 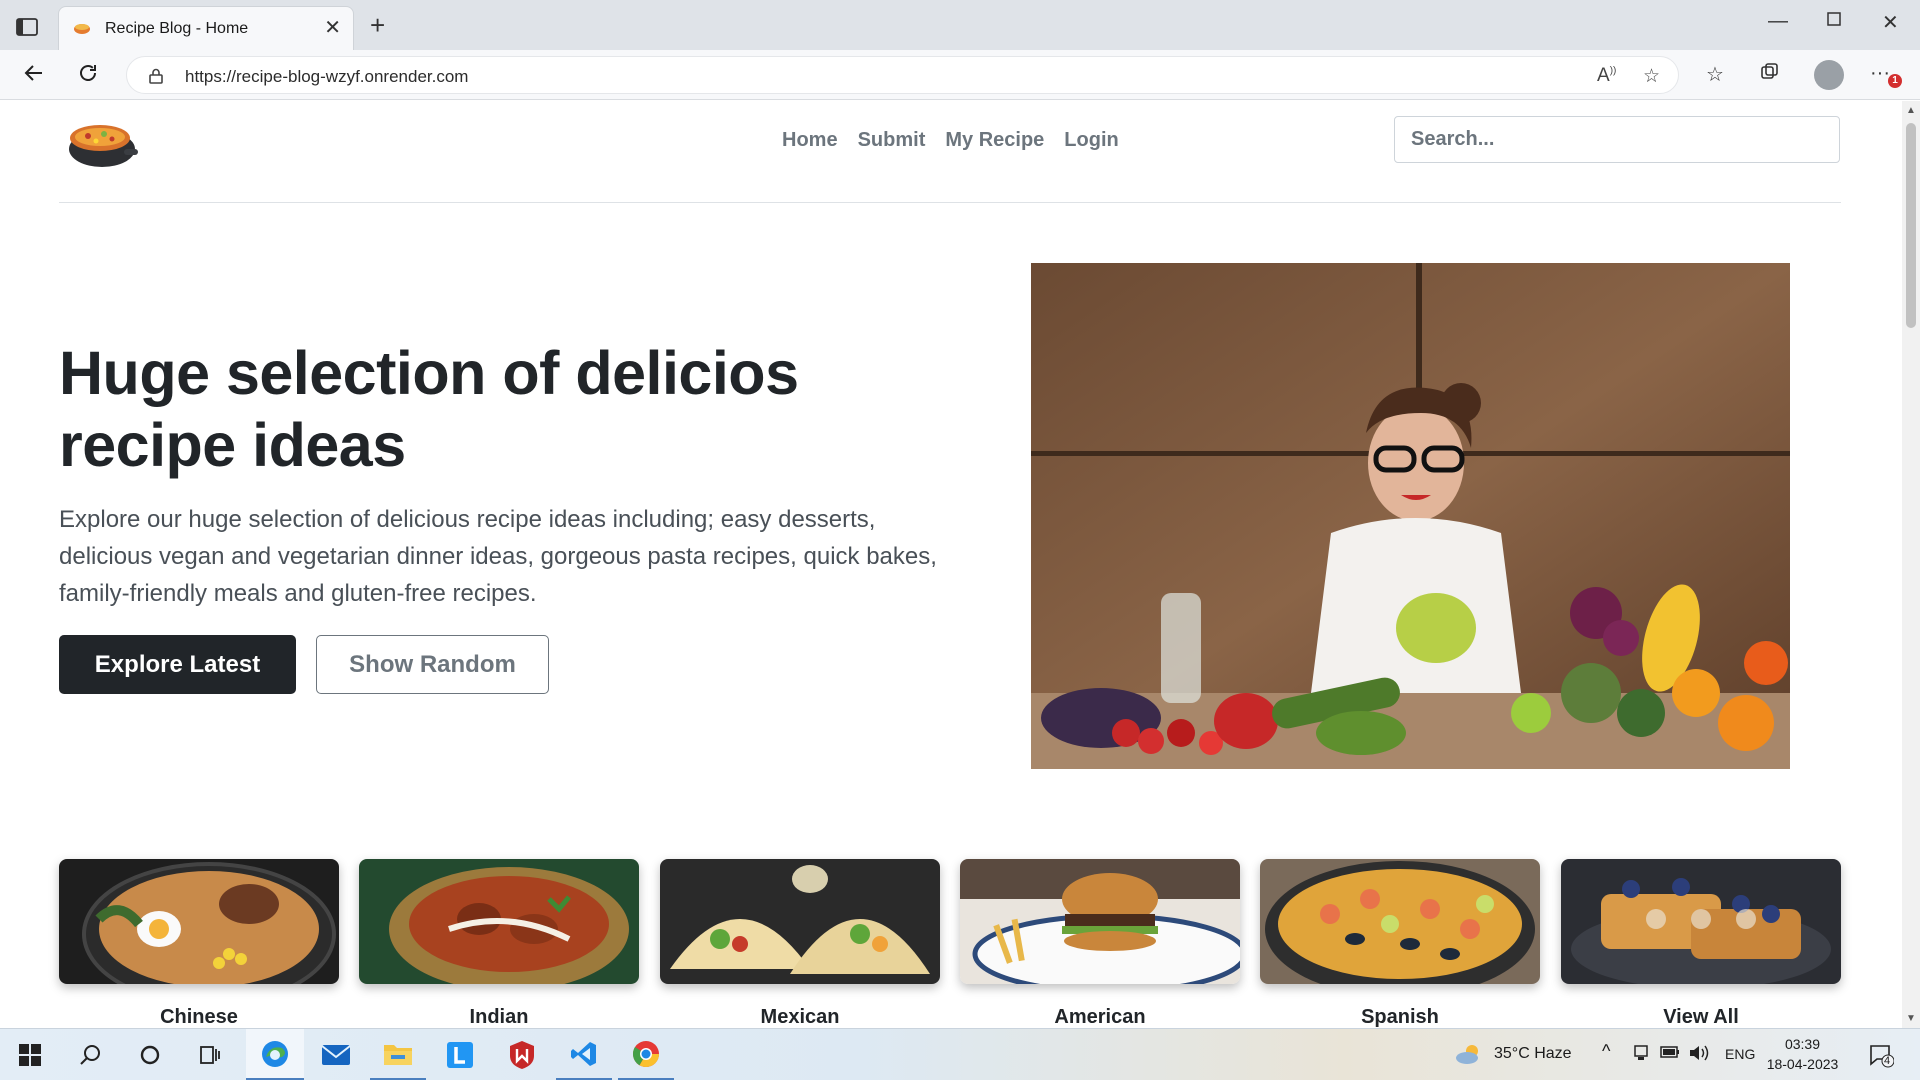 What do you see at coordinates (1533, 1054) in the screenshot?
I see `weather-text: 35°C Haze` at bounding box center [1533, 1054].